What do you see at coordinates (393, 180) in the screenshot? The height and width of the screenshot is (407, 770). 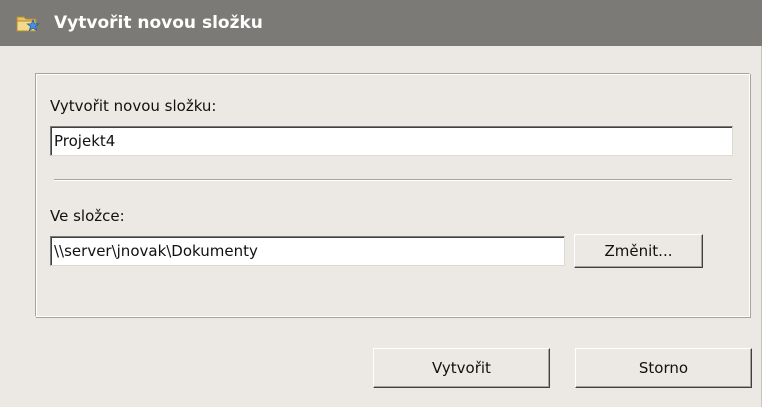 I see `divider` at bounding box center [393, 180].